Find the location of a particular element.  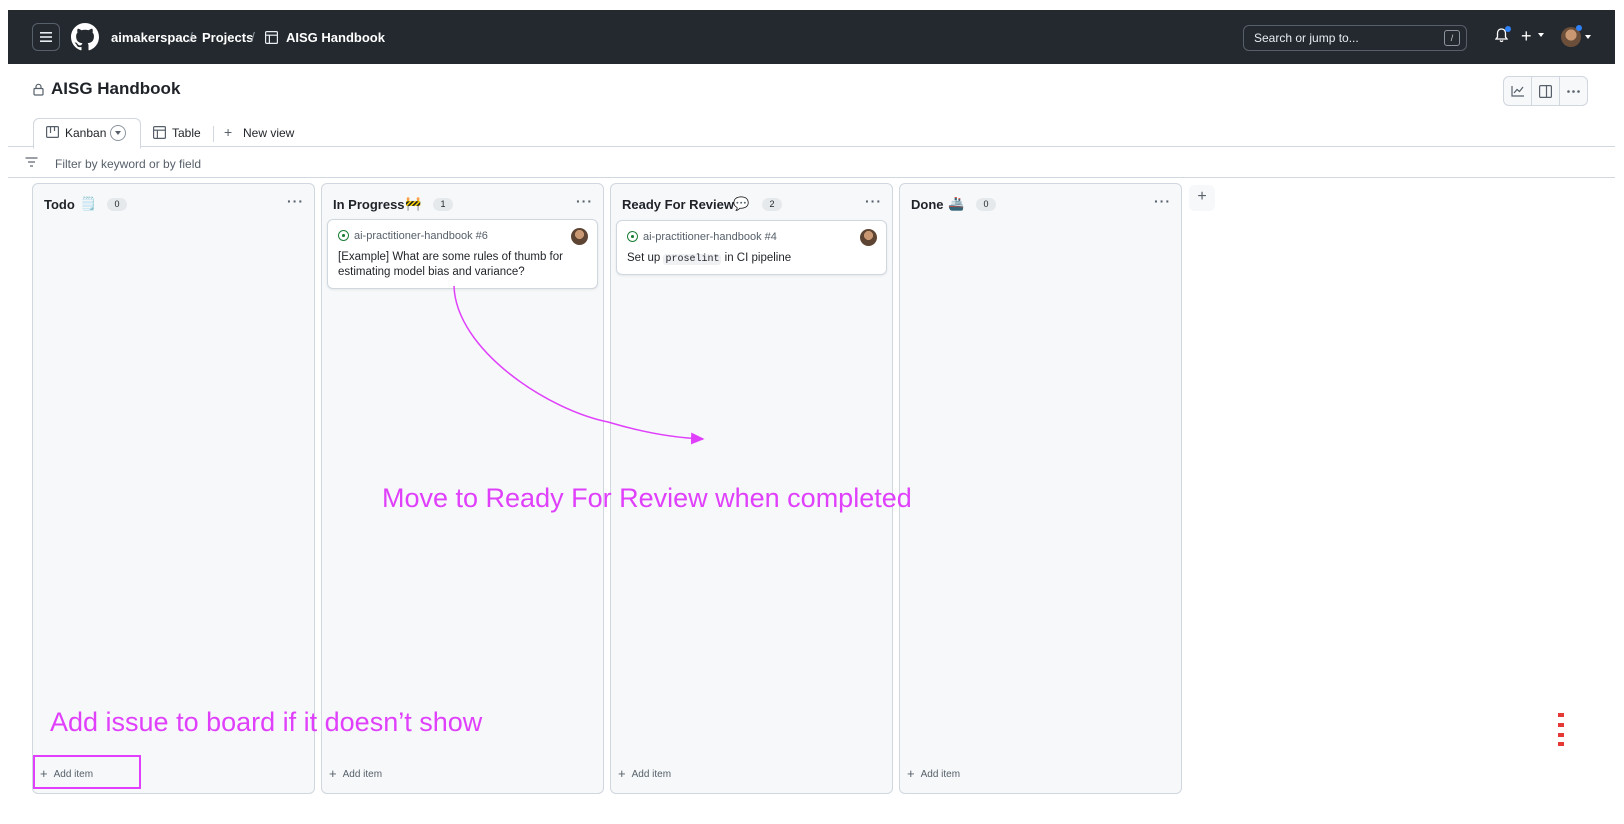

annotation-move: Move to Ready For Review when completed is located at coordinates (647, 498).